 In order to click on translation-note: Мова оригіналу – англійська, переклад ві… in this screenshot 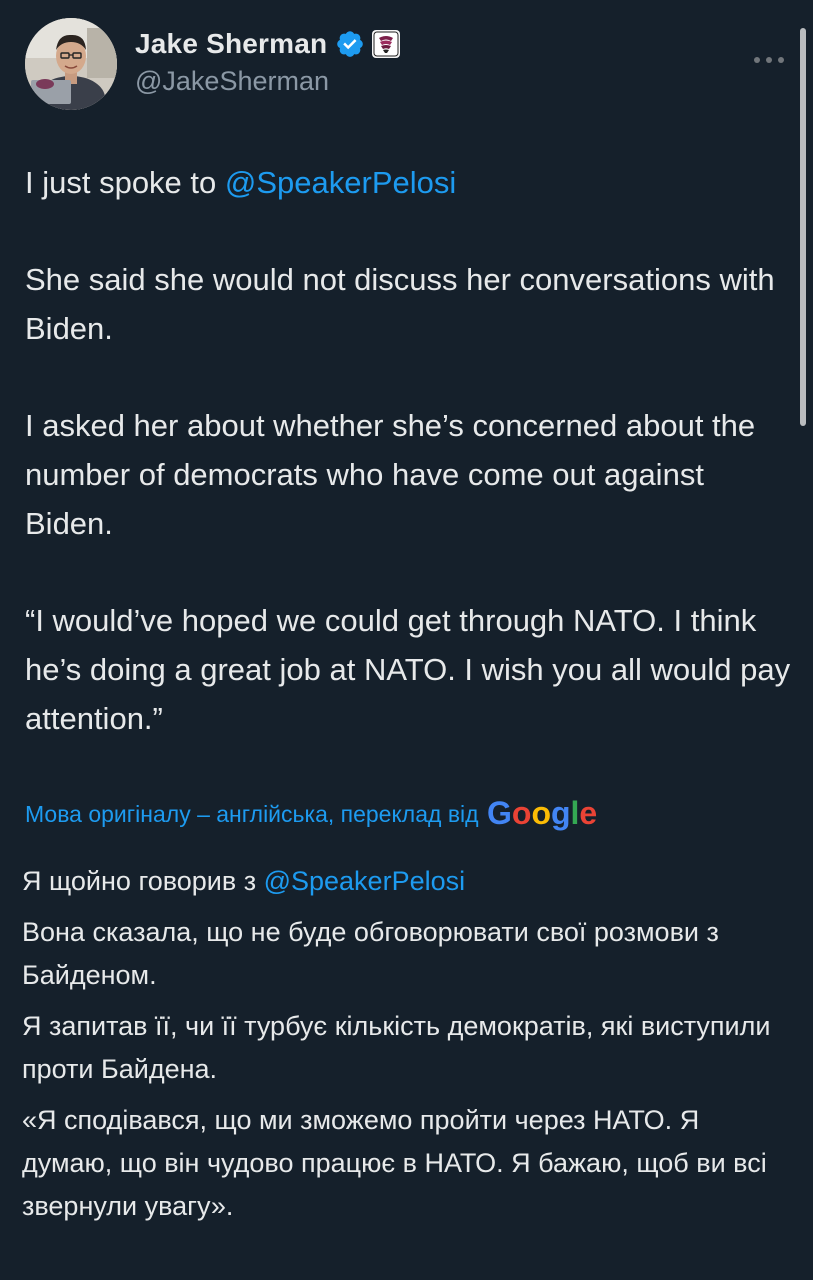, I will do `click(311, 814)`.